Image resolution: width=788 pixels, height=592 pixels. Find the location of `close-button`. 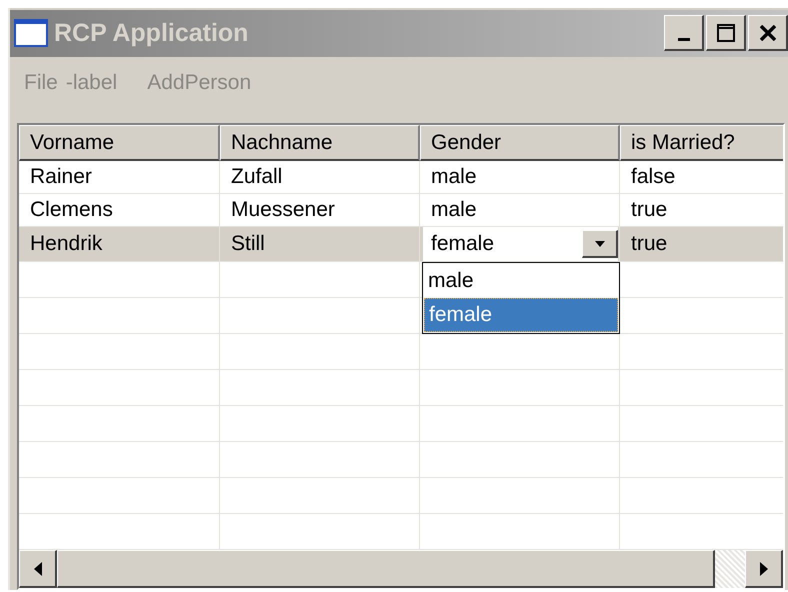

close-button is located at coordinates (768, 33).